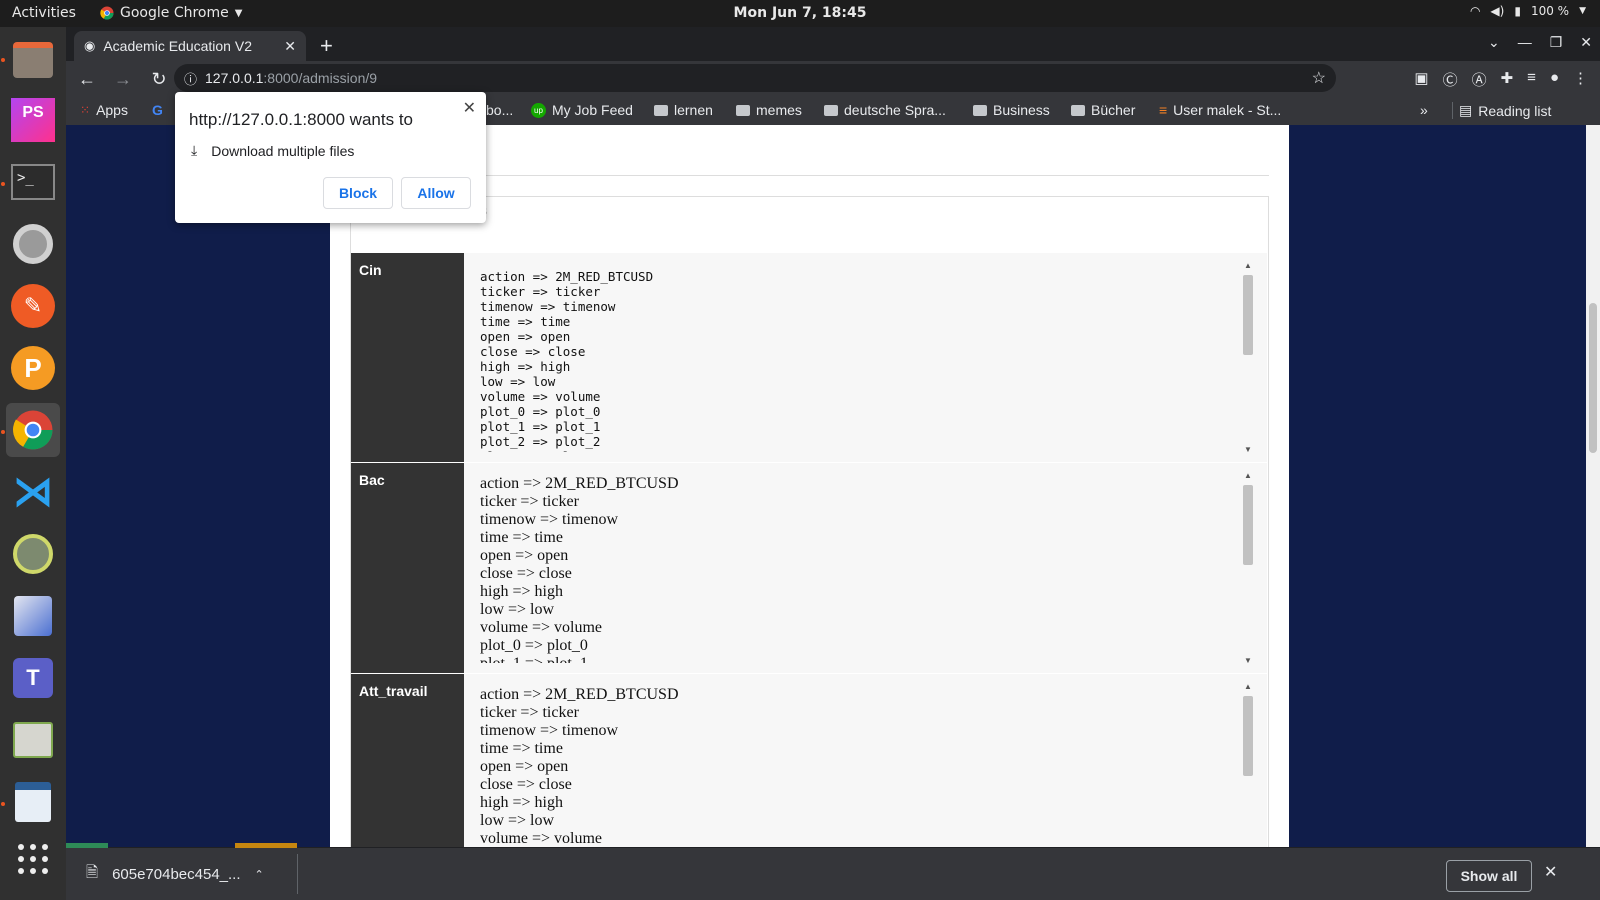 The image size is (1600, 900). Describe the element at coordinates (1531, 79) in the screenshot. I see `media-control-icon: ≡` at that location.